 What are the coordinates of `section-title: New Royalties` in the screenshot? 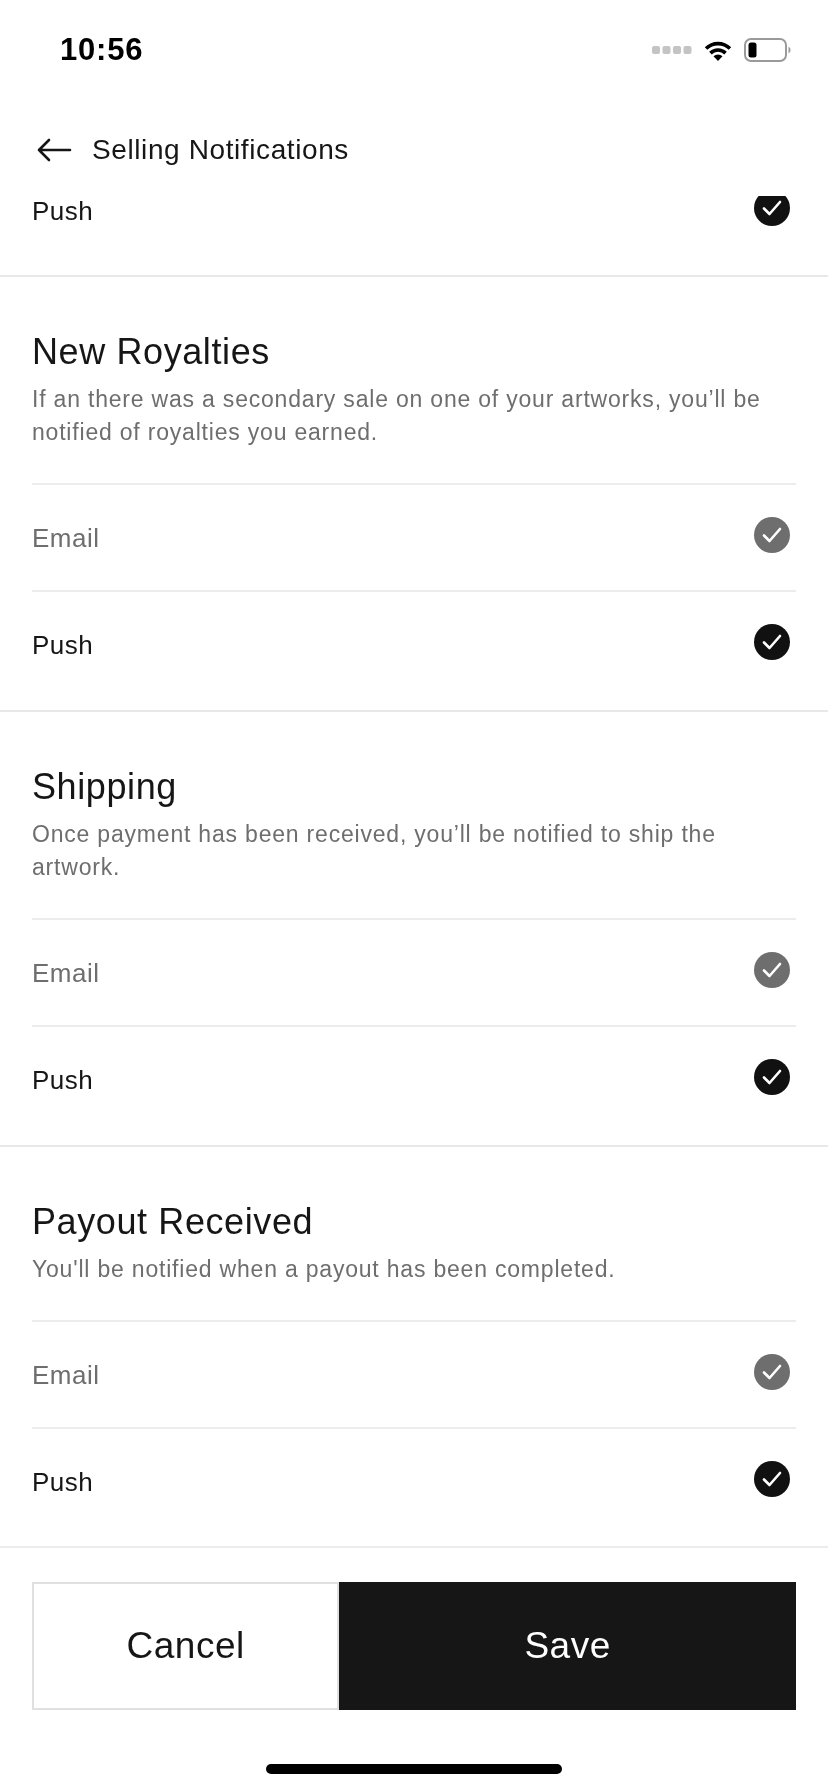 It's located at (151, 352).